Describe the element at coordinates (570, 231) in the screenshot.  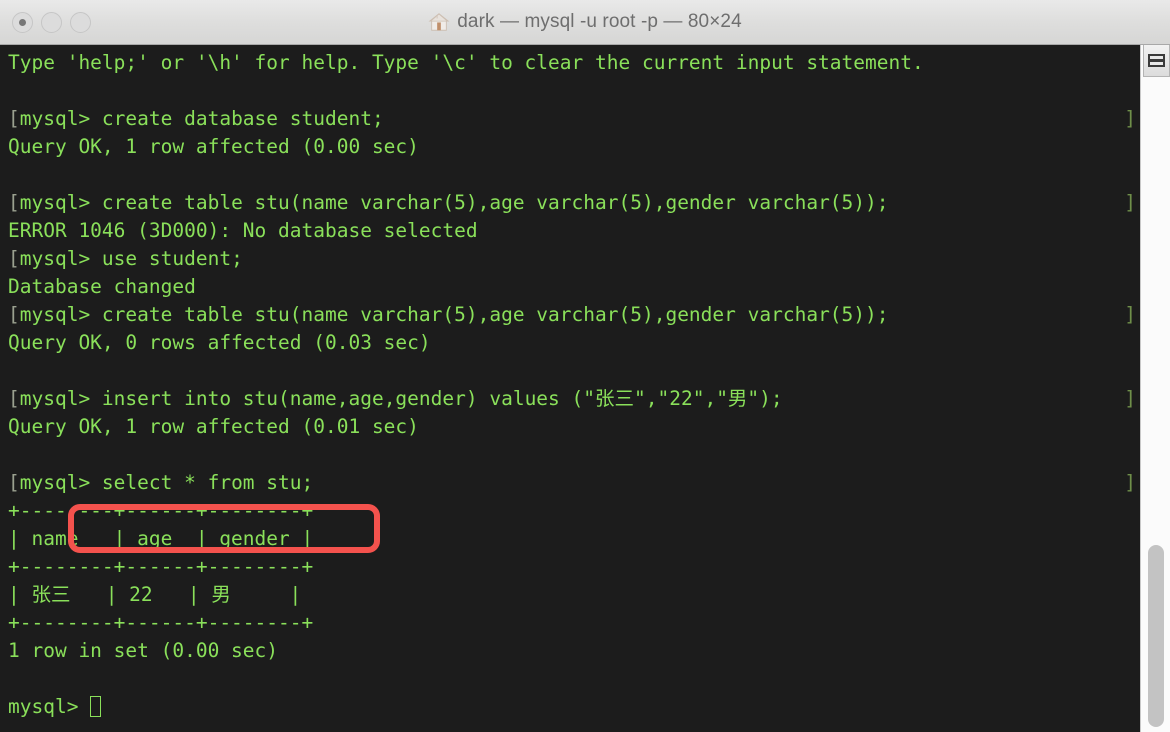
I see `terminal-line: ERROR 1046 (3D000): No database selected` at that location.